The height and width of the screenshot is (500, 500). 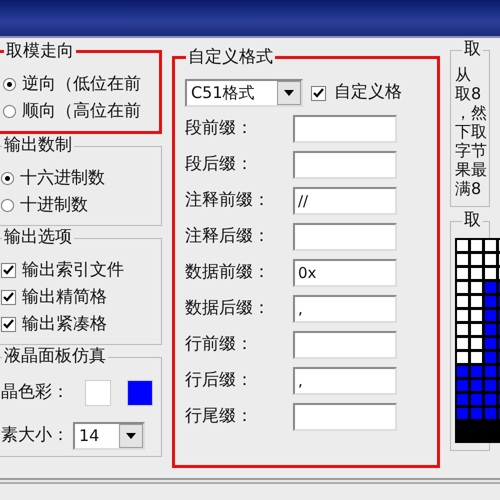 I want to click on field-label: 段后缀：, so click(x=219, y=164).